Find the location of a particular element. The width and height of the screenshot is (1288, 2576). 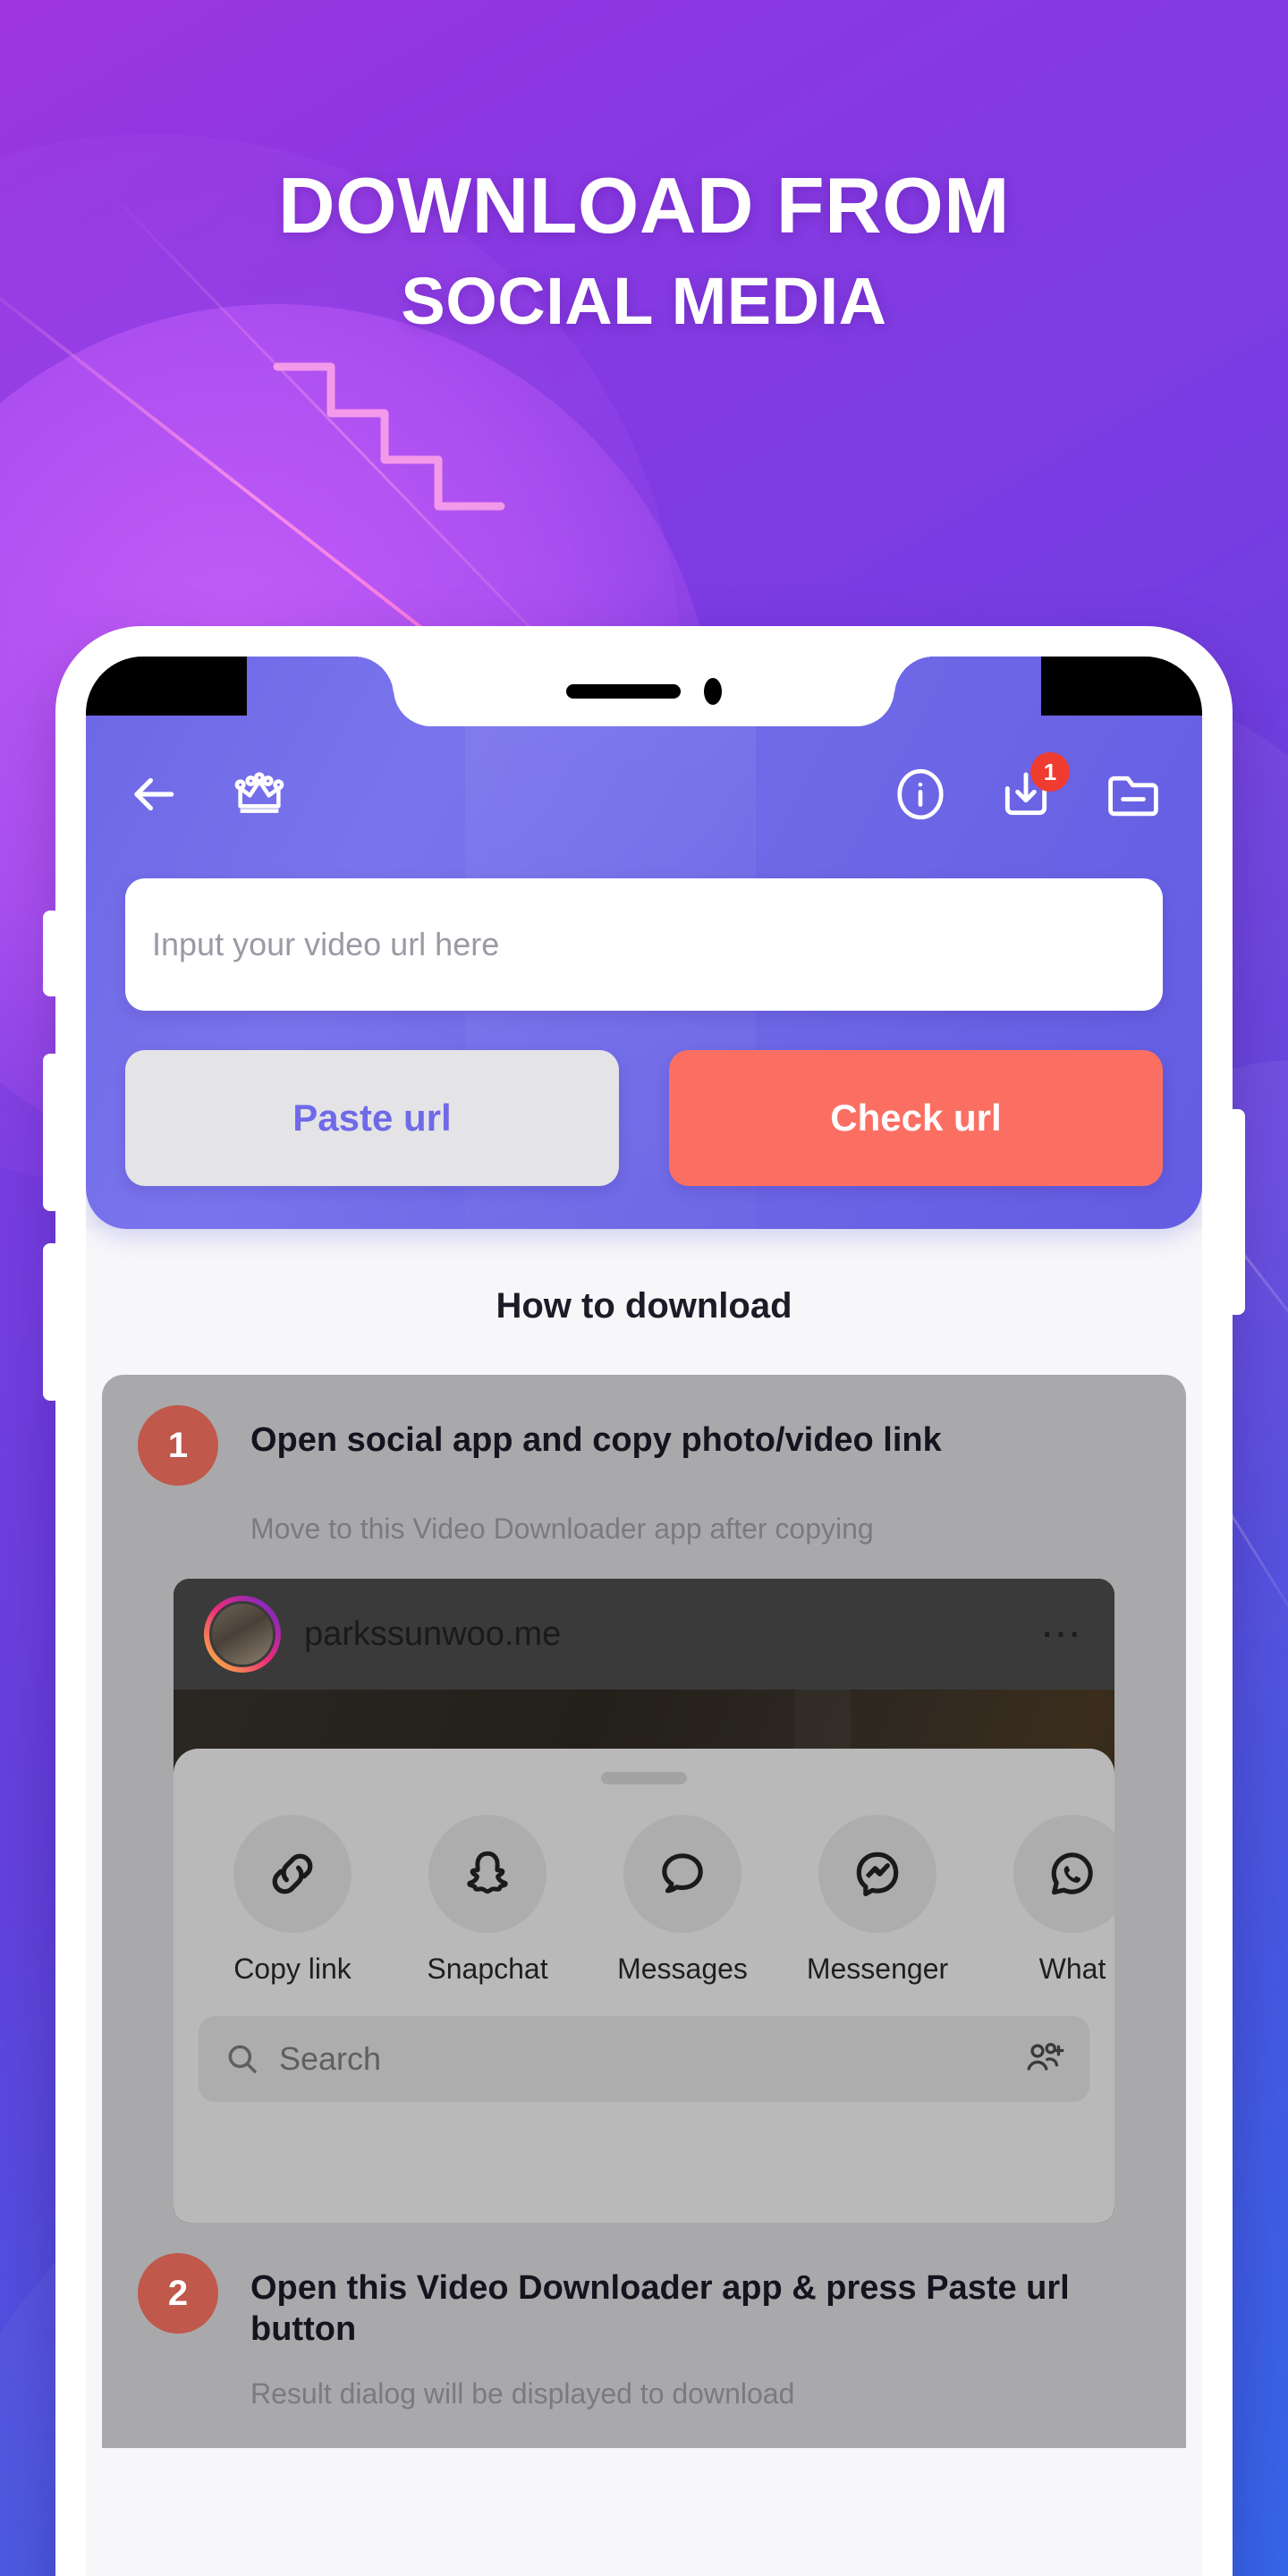

add-people-icon is located at coordinates (1043, 2059).